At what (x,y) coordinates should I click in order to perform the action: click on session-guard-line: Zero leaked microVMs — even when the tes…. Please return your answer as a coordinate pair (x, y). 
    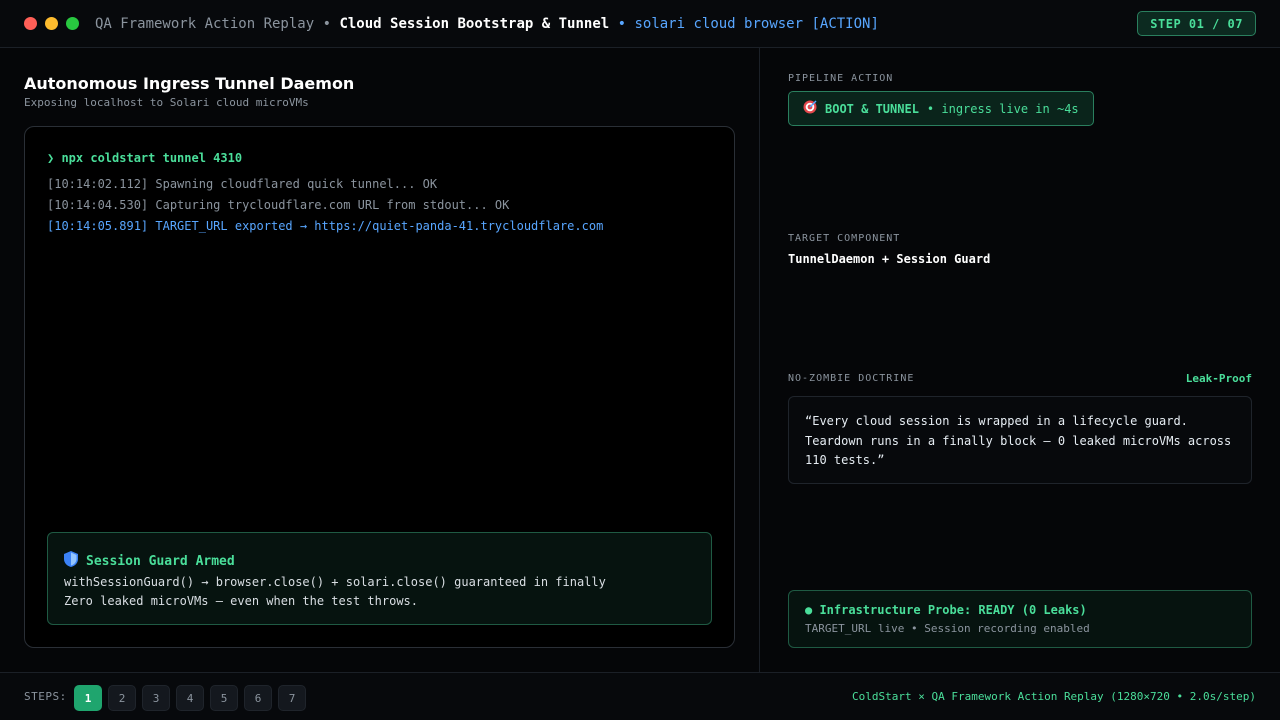
    Looking at the image, I should click on (241, 601).